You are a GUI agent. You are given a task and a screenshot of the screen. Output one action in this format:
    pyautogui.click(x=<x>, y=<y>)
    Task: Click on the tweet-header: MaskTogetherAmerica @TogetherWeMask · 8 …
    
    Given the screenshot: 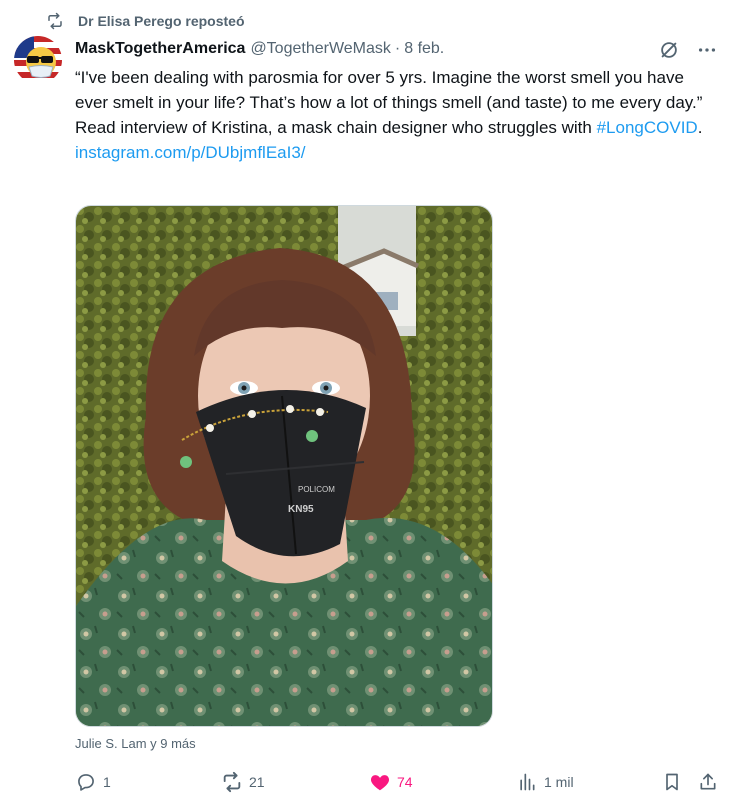 What is the action you would take?
    pyautogui.click(x=259, y=49)
    